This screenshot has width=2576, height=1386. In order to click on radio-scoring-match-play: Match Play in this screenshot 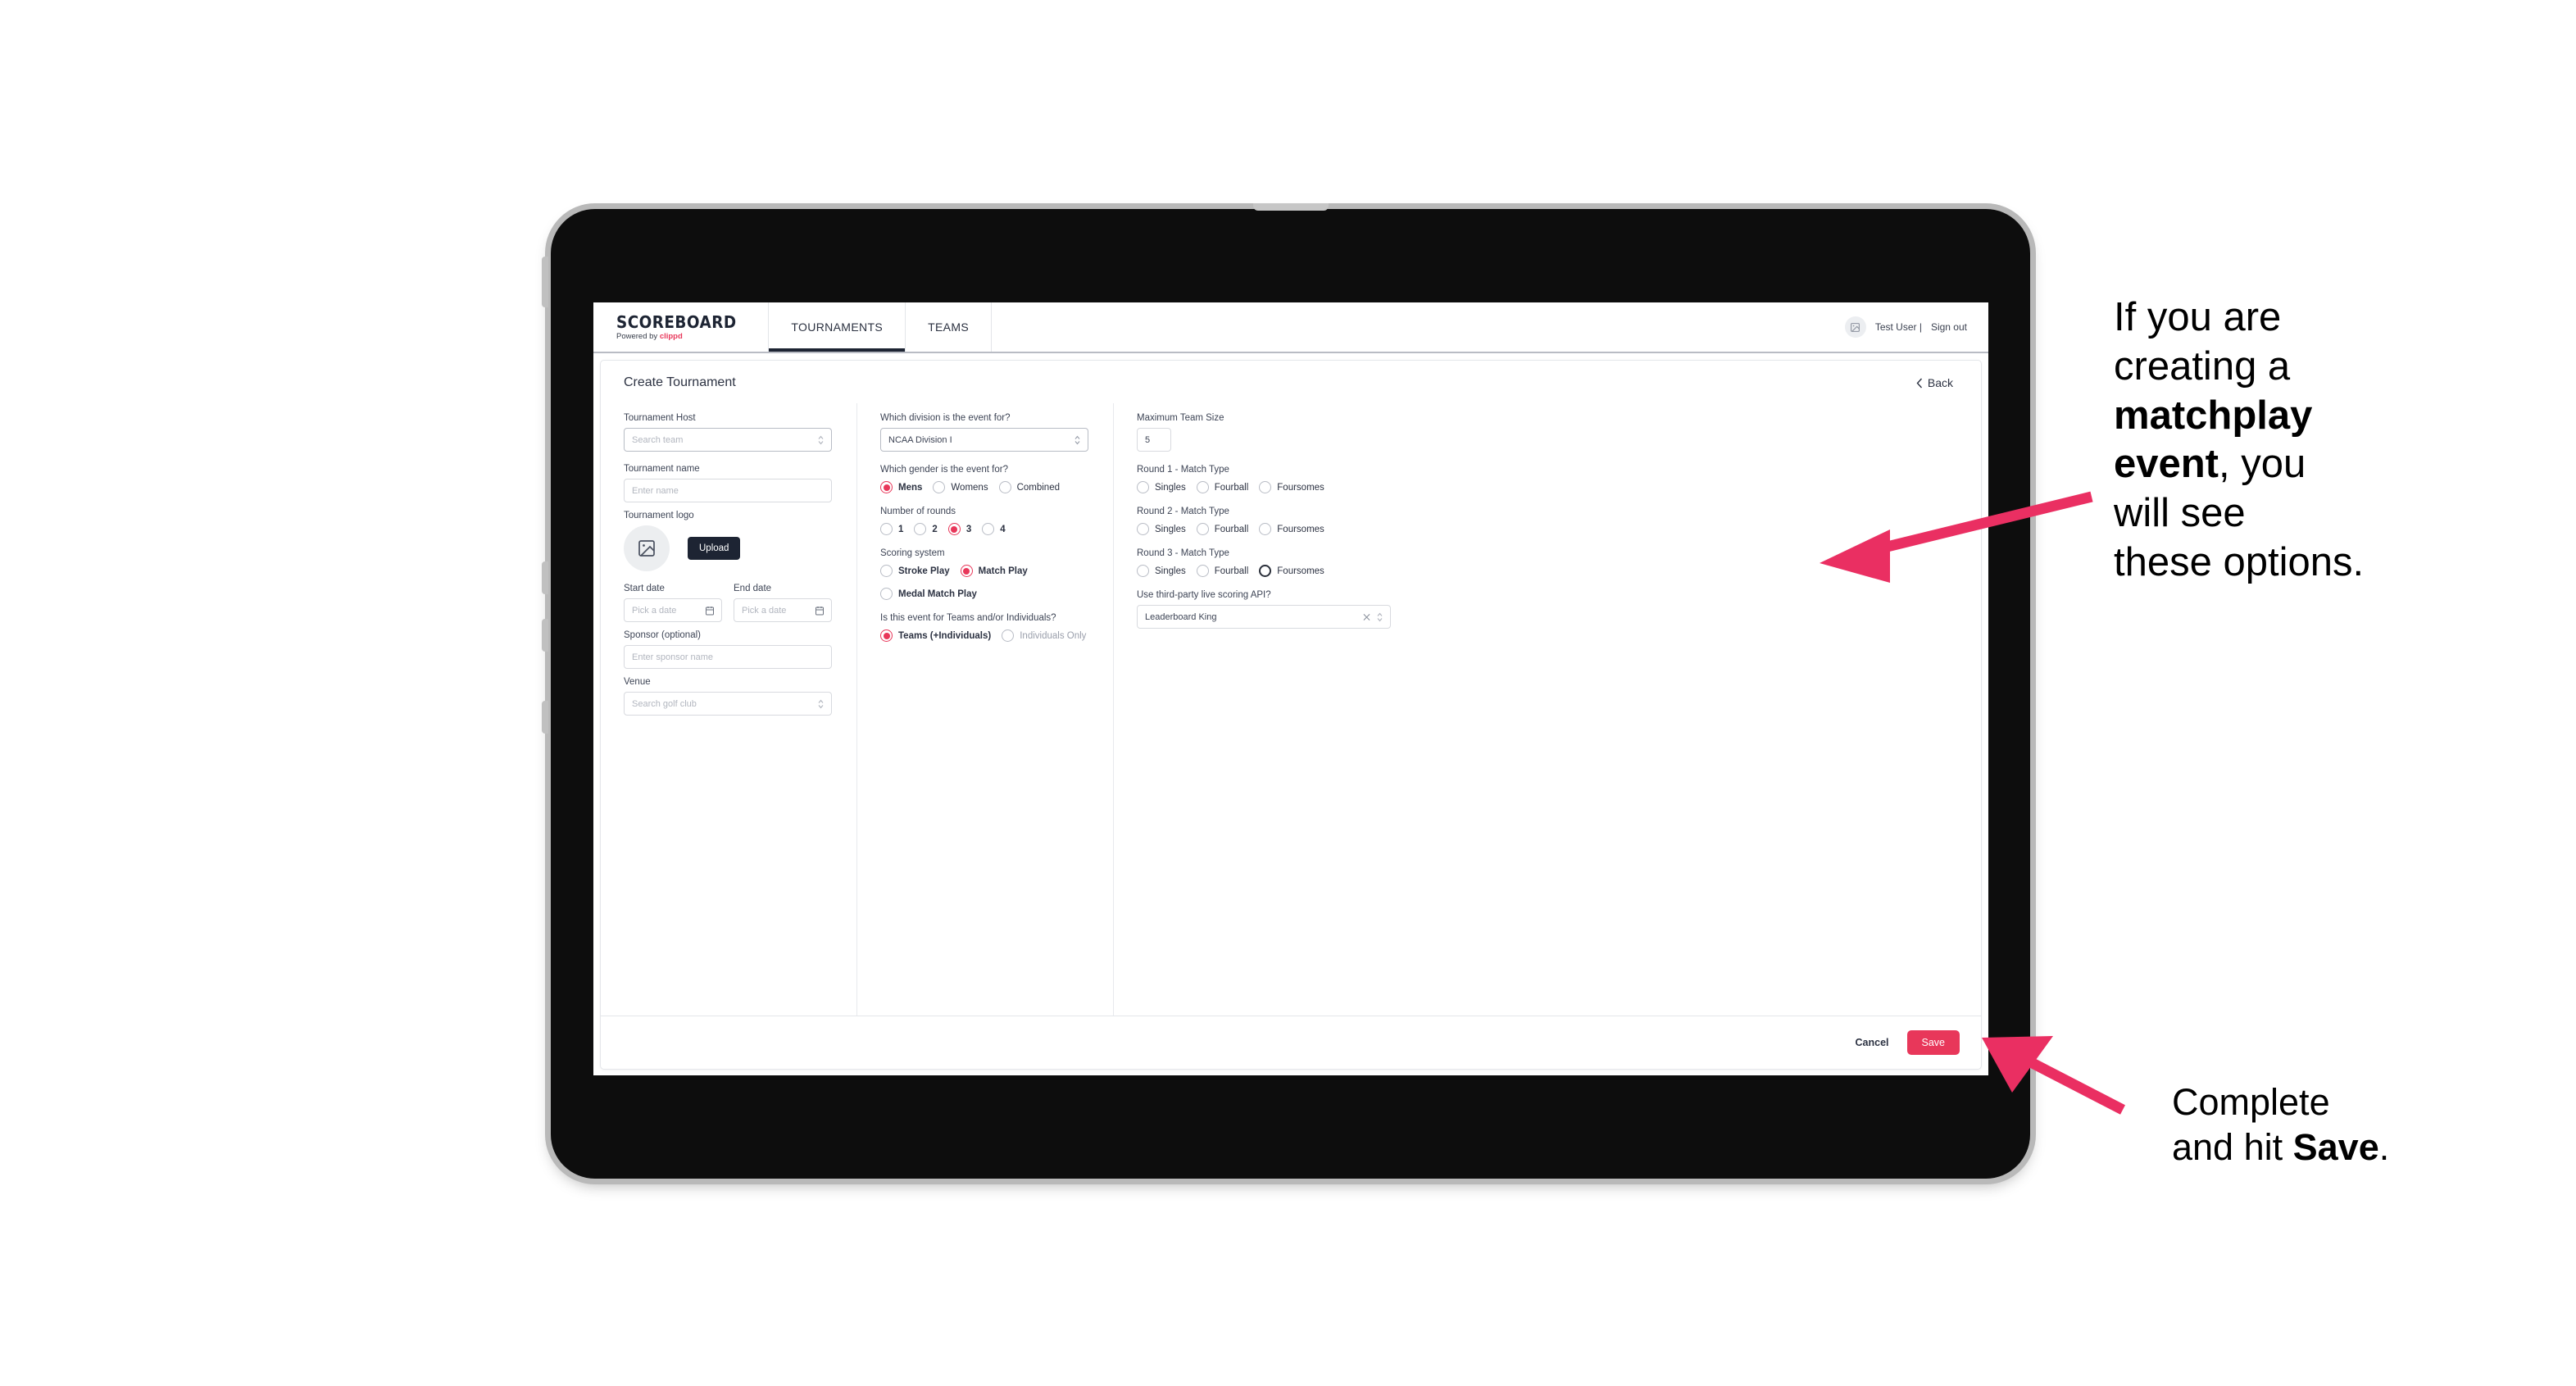, I will do `click(994, 571)`.